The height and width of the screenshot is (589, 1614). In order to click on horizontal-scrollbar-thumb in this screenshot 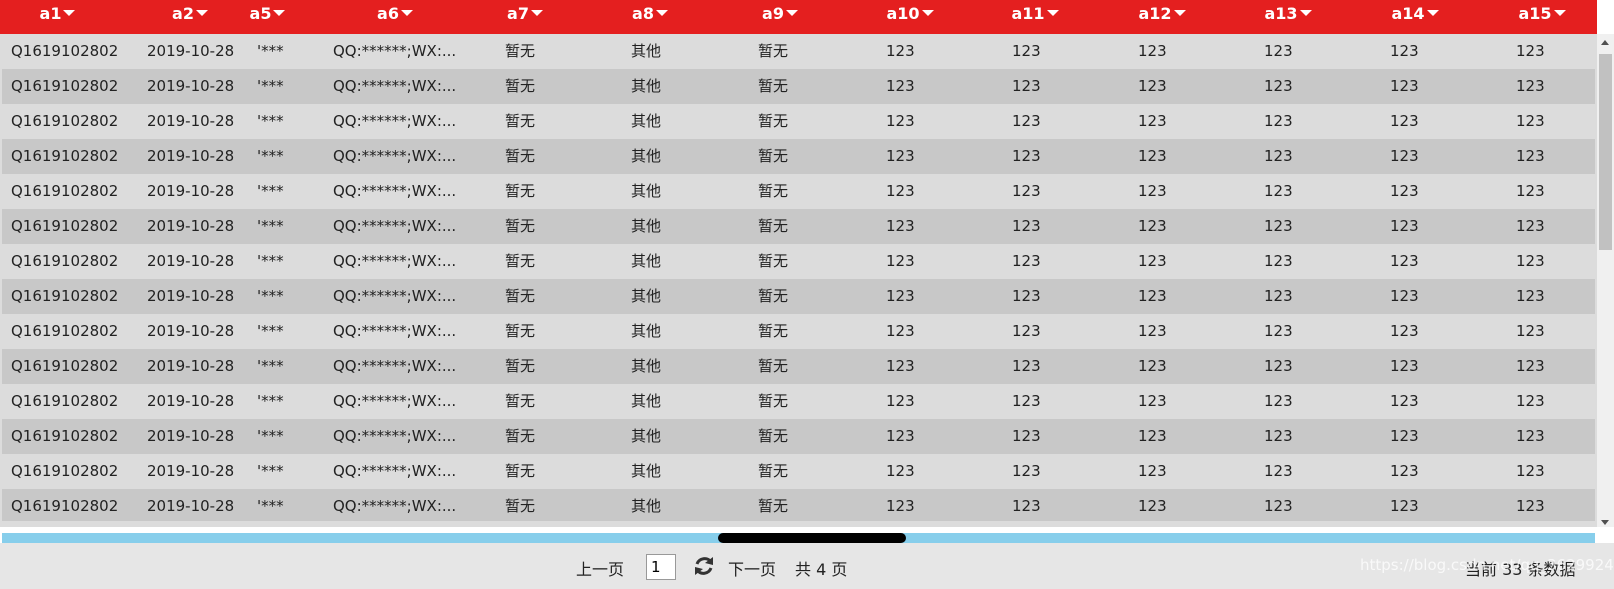, I will do `click(812, 538)`.